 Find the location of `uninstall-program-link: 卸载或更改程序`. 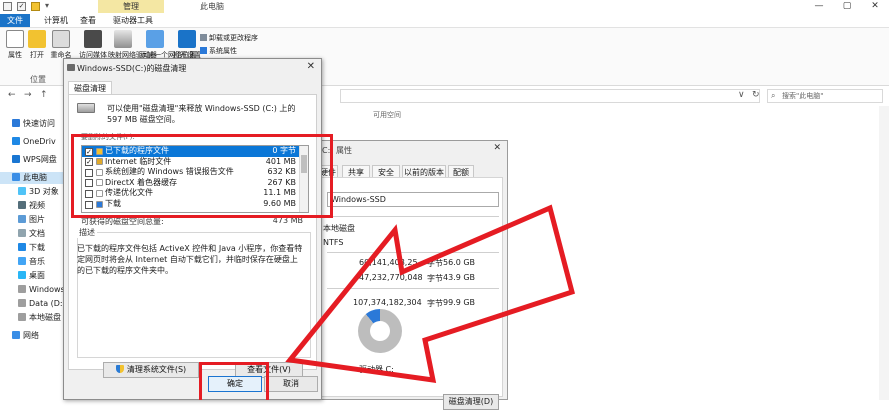

uninstall-program-link: 卸载或更改程序 is located at coordinates (229, 38).